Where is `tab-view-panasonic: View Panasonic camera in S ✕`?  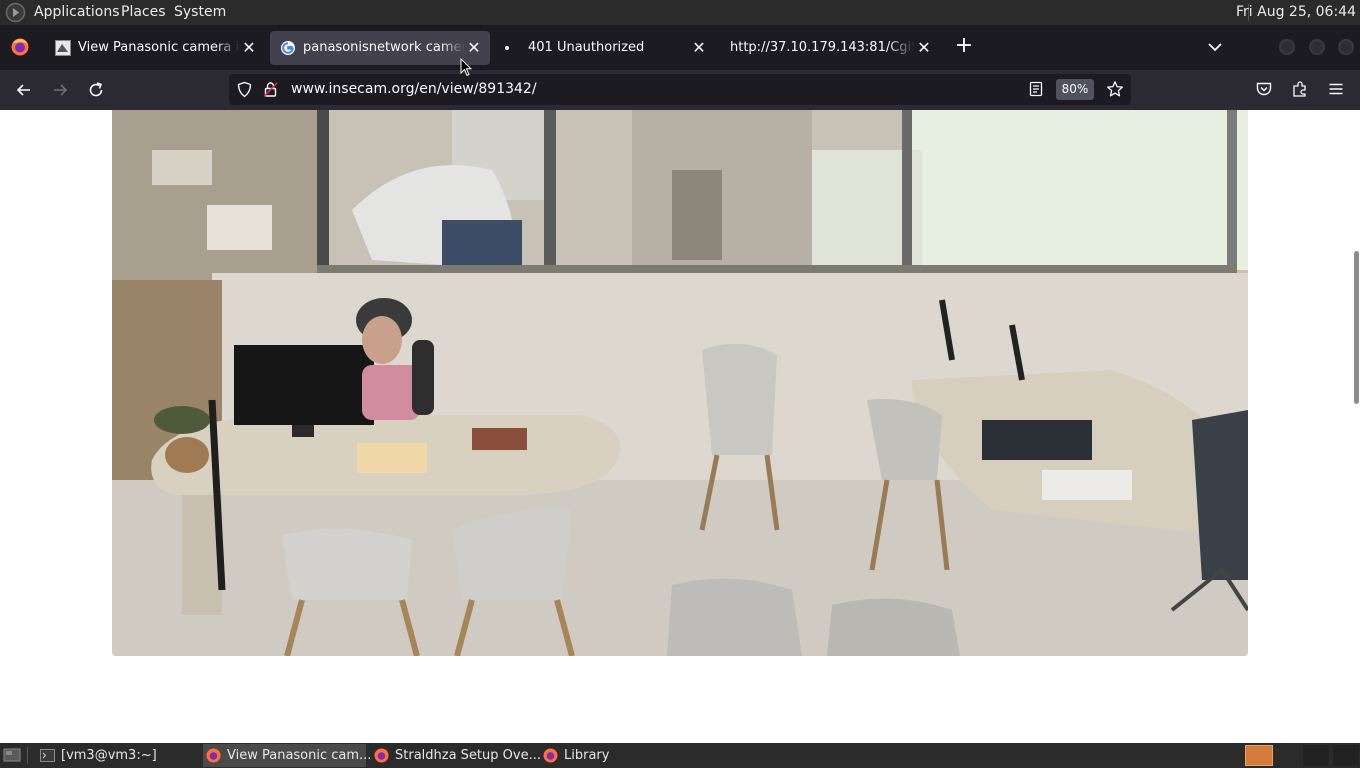 tab-view-panasonic: View Panasonic camera in S ✕ is located at coordinates (155, 48).